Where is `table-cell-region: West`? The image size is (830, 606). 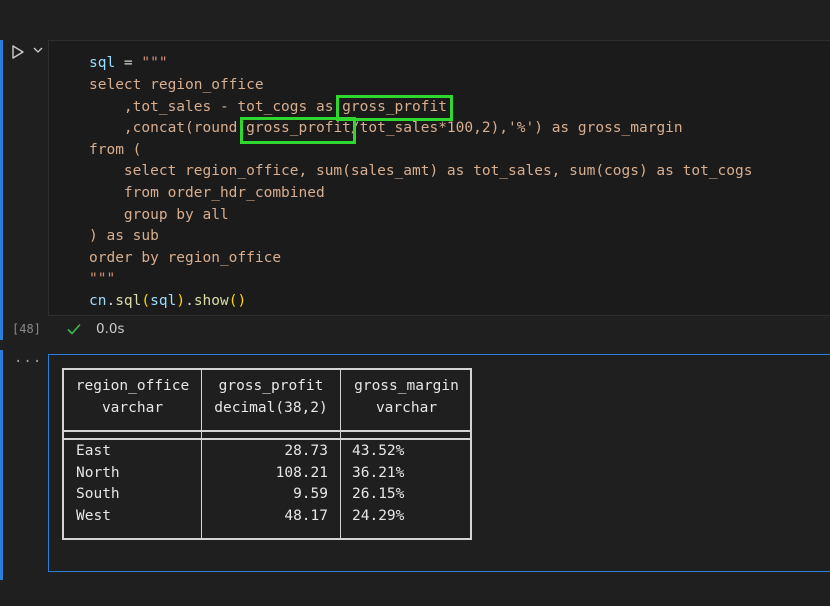 table-cell-region: West is located at coordinates (93, 516).